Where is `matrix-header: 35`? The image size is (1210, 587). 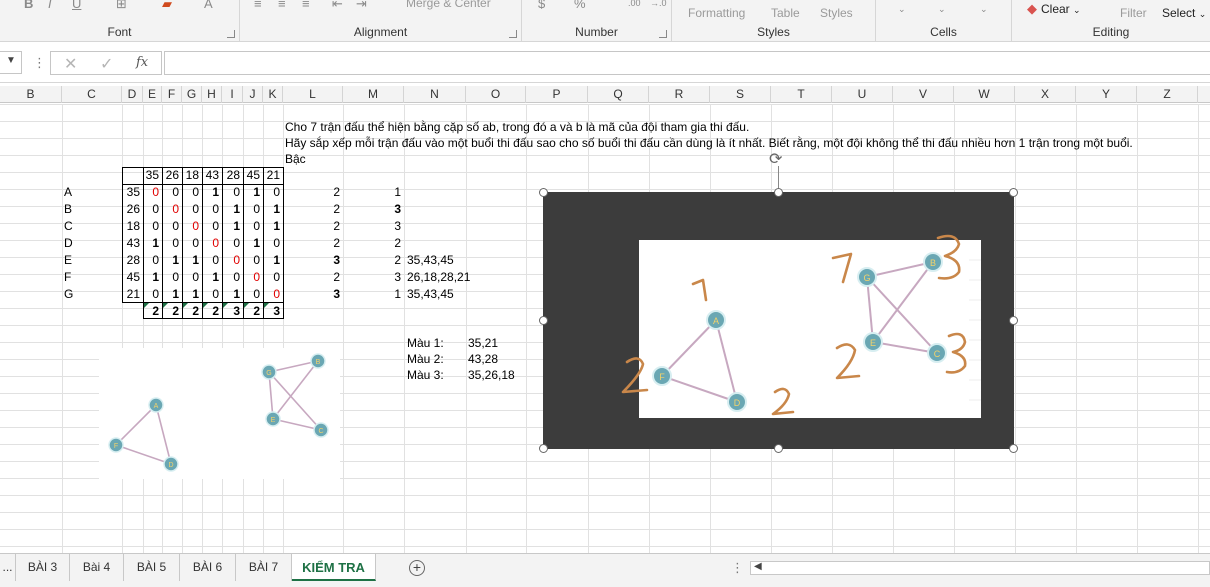 matrix-header: 35 is located at coordinates (152, 175).